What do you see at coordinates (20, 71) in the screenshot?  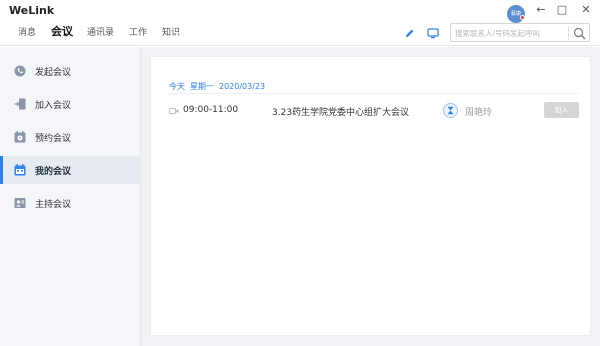 I see `phone-icon` at bounding box center [20, 71].